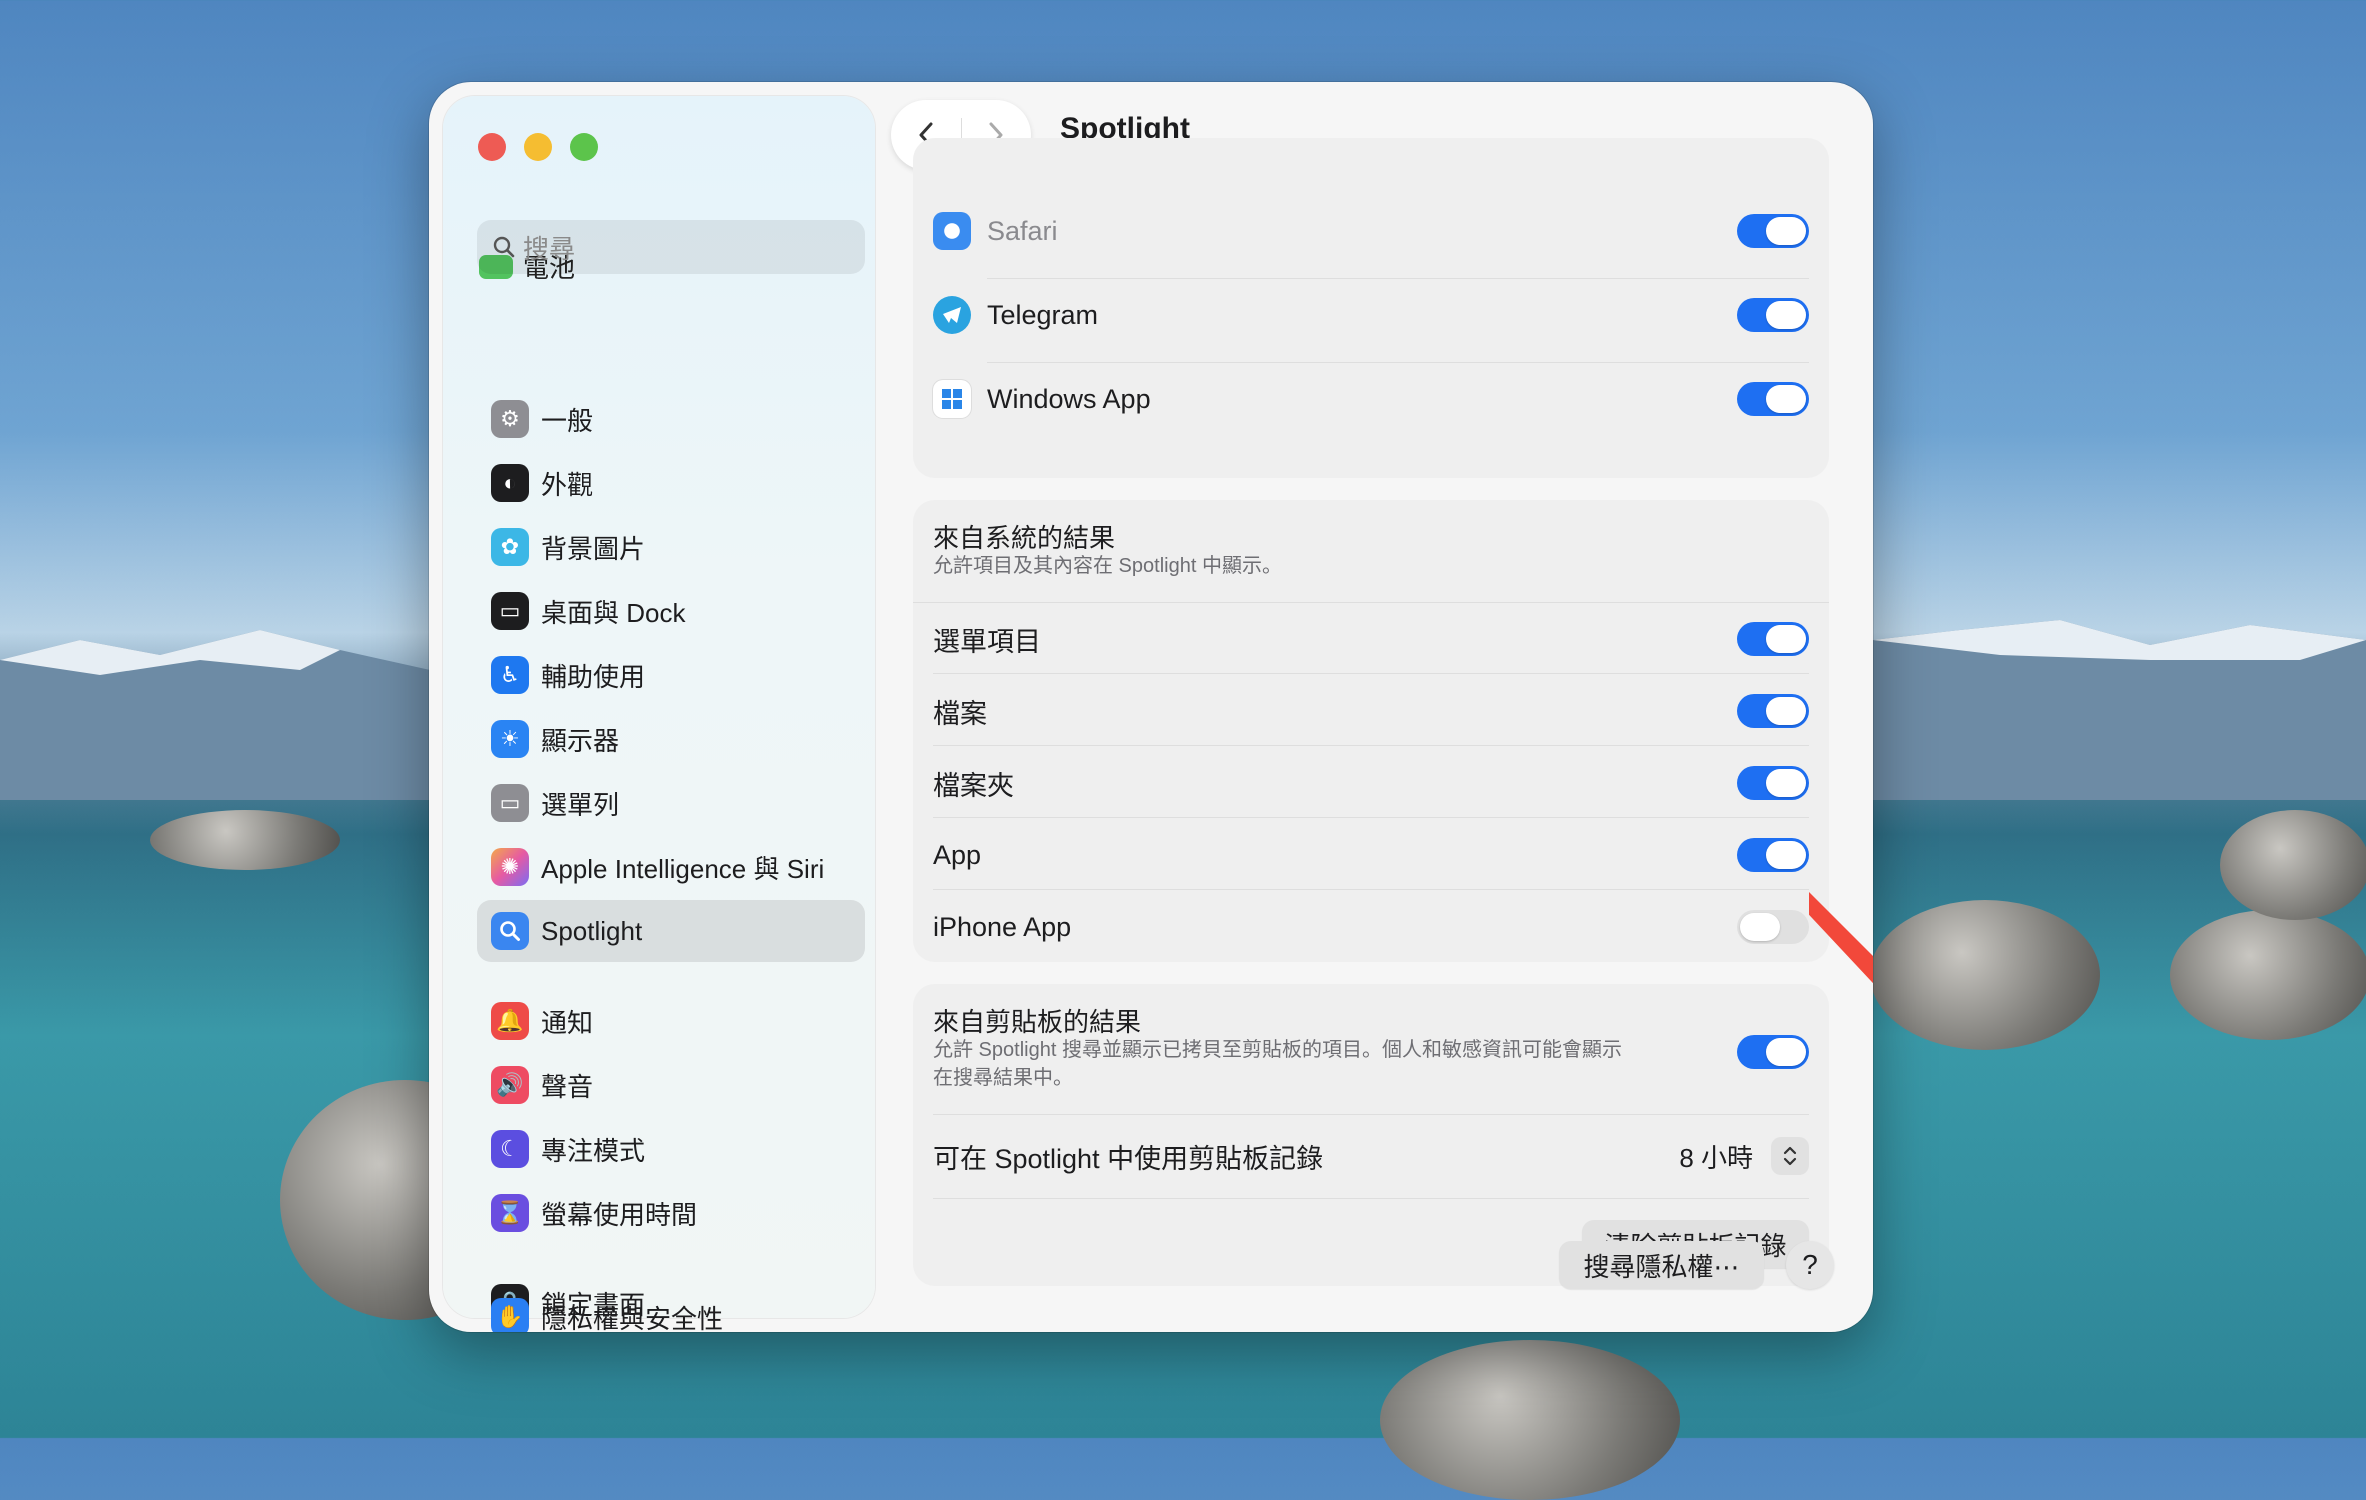 The height and width of the screenshot is (1500, 2366). I want to click on selected-value: 8 小時, so click(1716, 1157).